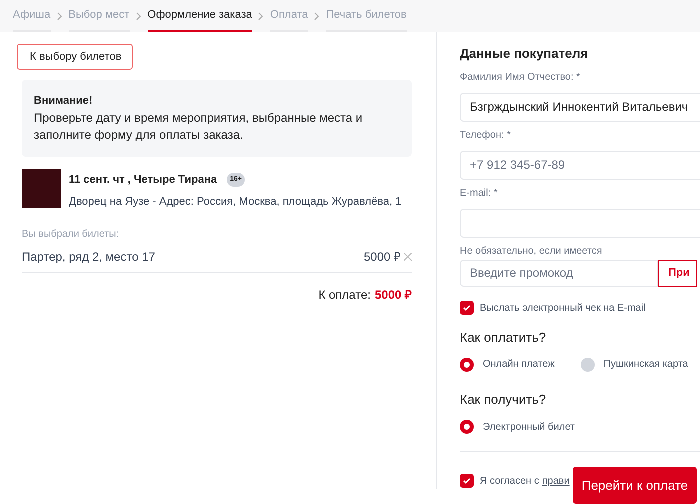  I want to click on total-value: 5000 ₽, so click(393, 295).